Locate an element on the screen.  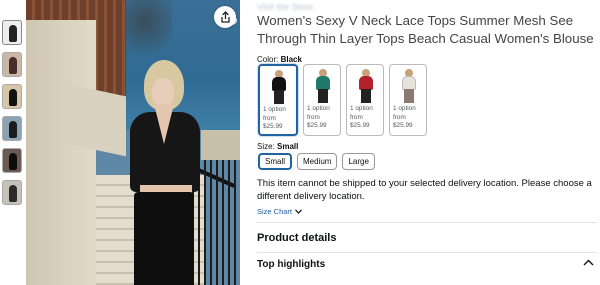
size-chart-link: Size Chart is located at coordinates (279, 211).